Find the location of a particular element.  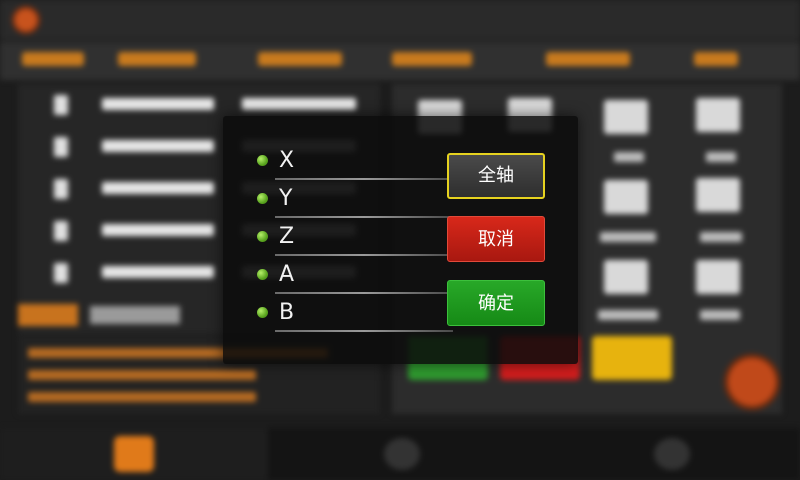

axis-option-label: Y is located at coordinates (286, 198).